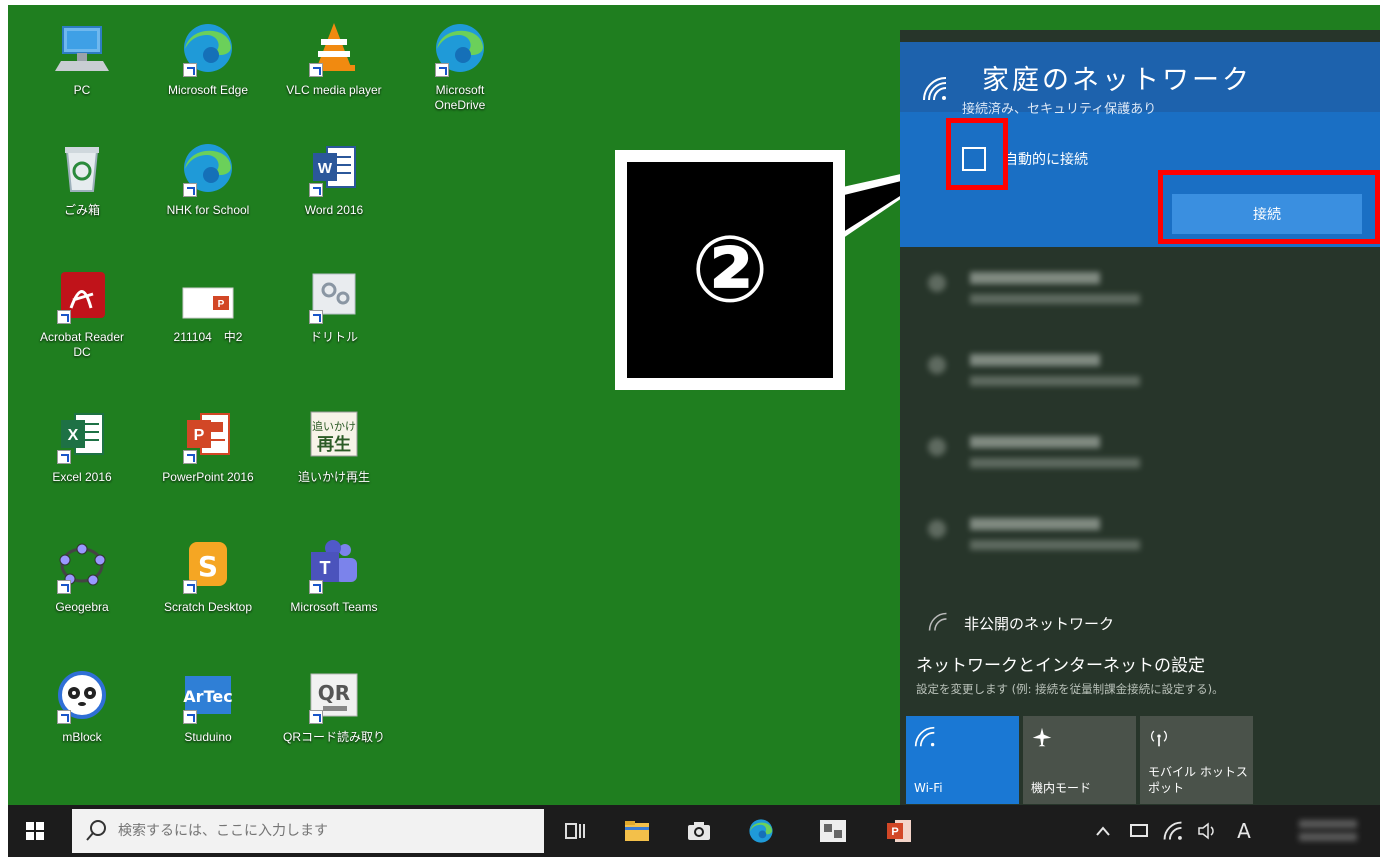  What do you see at coordinates (208, 337) in the screenshot?
I see `desktop-icon-label: 211104 中2` at bounding box center [208, 337].